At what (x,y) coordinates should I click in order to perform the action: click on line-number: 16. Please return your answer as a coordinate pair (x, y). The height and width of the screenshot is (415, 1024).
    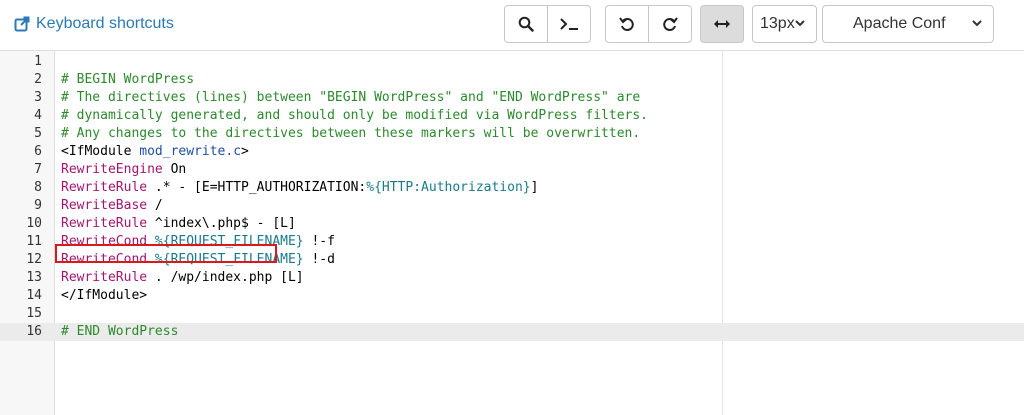
    Looking at the image, I should click on (34, 331).